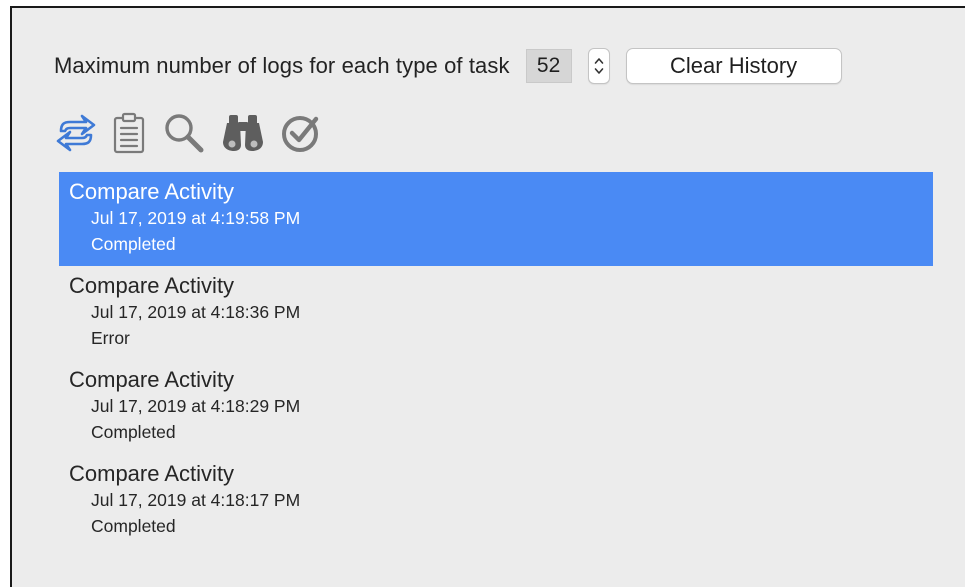  Describe the element at coordinates (599, 61) in the screenshot. I see `stepper-up-icon` at that location.